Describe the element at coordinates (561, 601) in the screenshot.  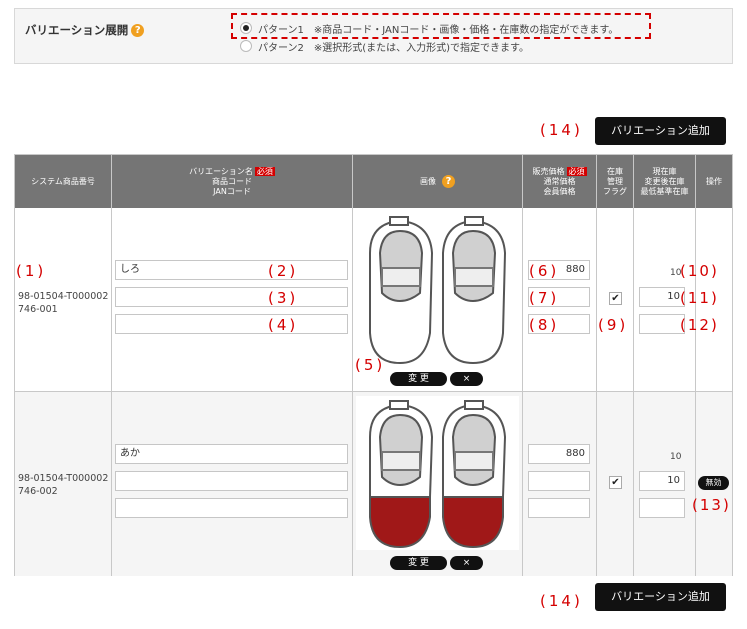
I see `annotation-14-bottom: (14)` at that location.